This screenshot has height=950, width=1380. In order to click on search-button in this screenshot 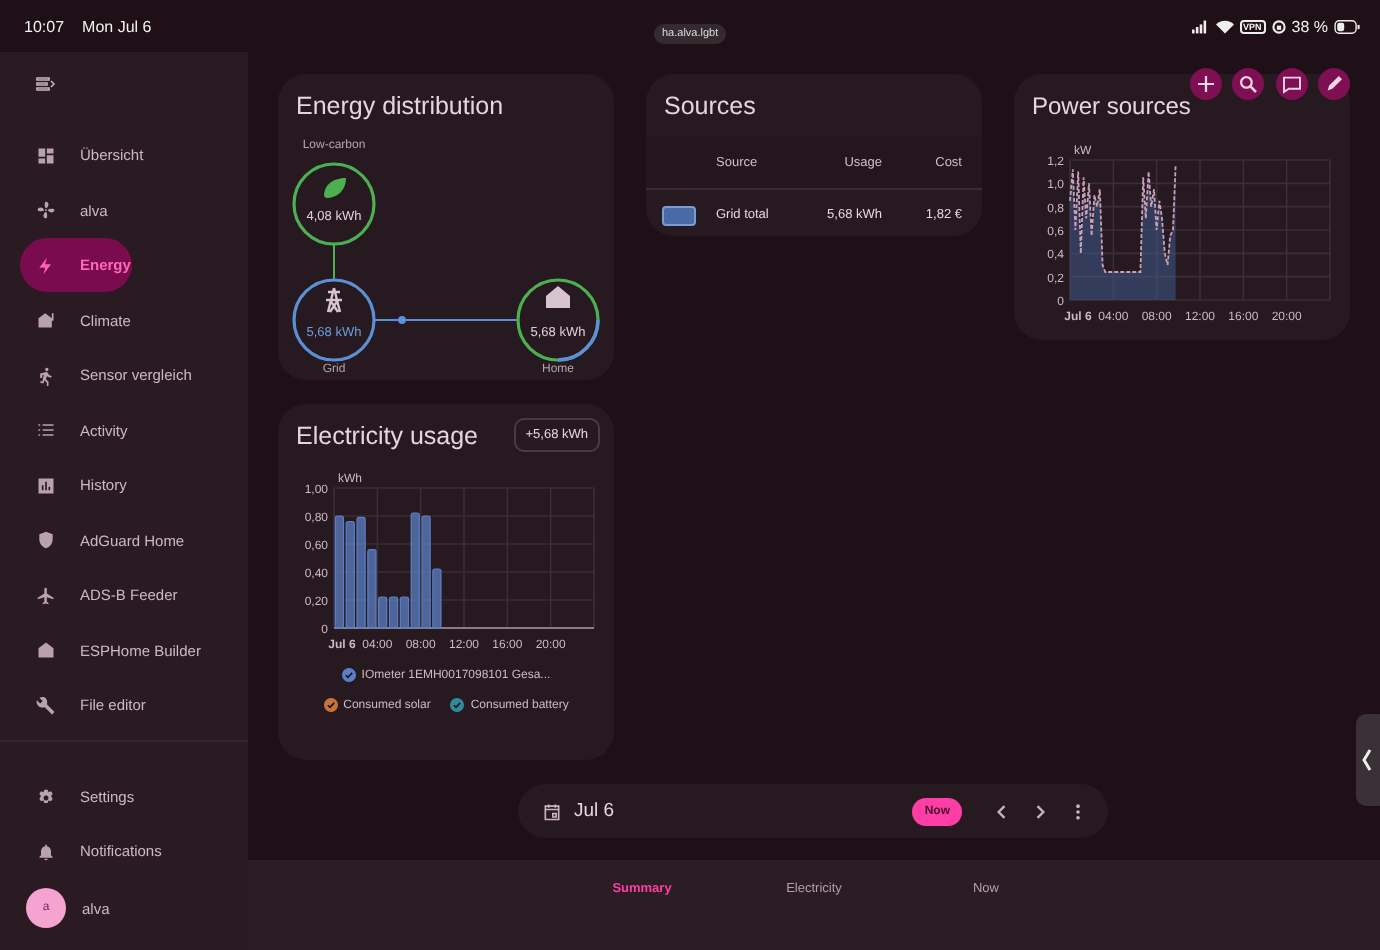, I will do `click(1248, 84)`.